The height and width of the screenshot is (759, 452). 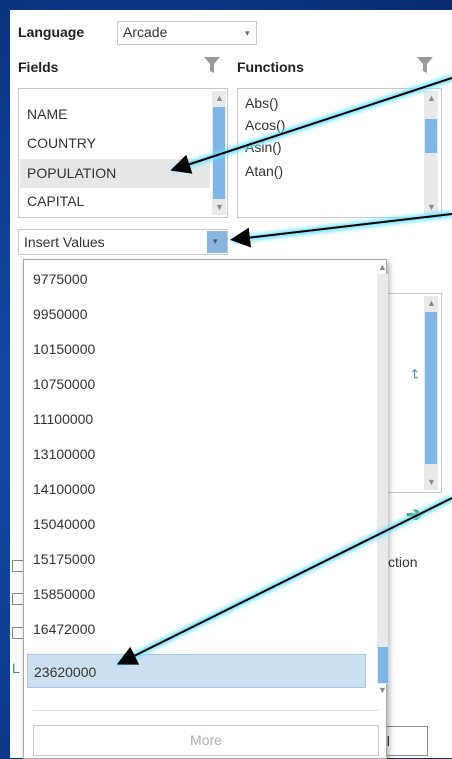 I want to click on partial-label: ction, so click(x=403, y=562).